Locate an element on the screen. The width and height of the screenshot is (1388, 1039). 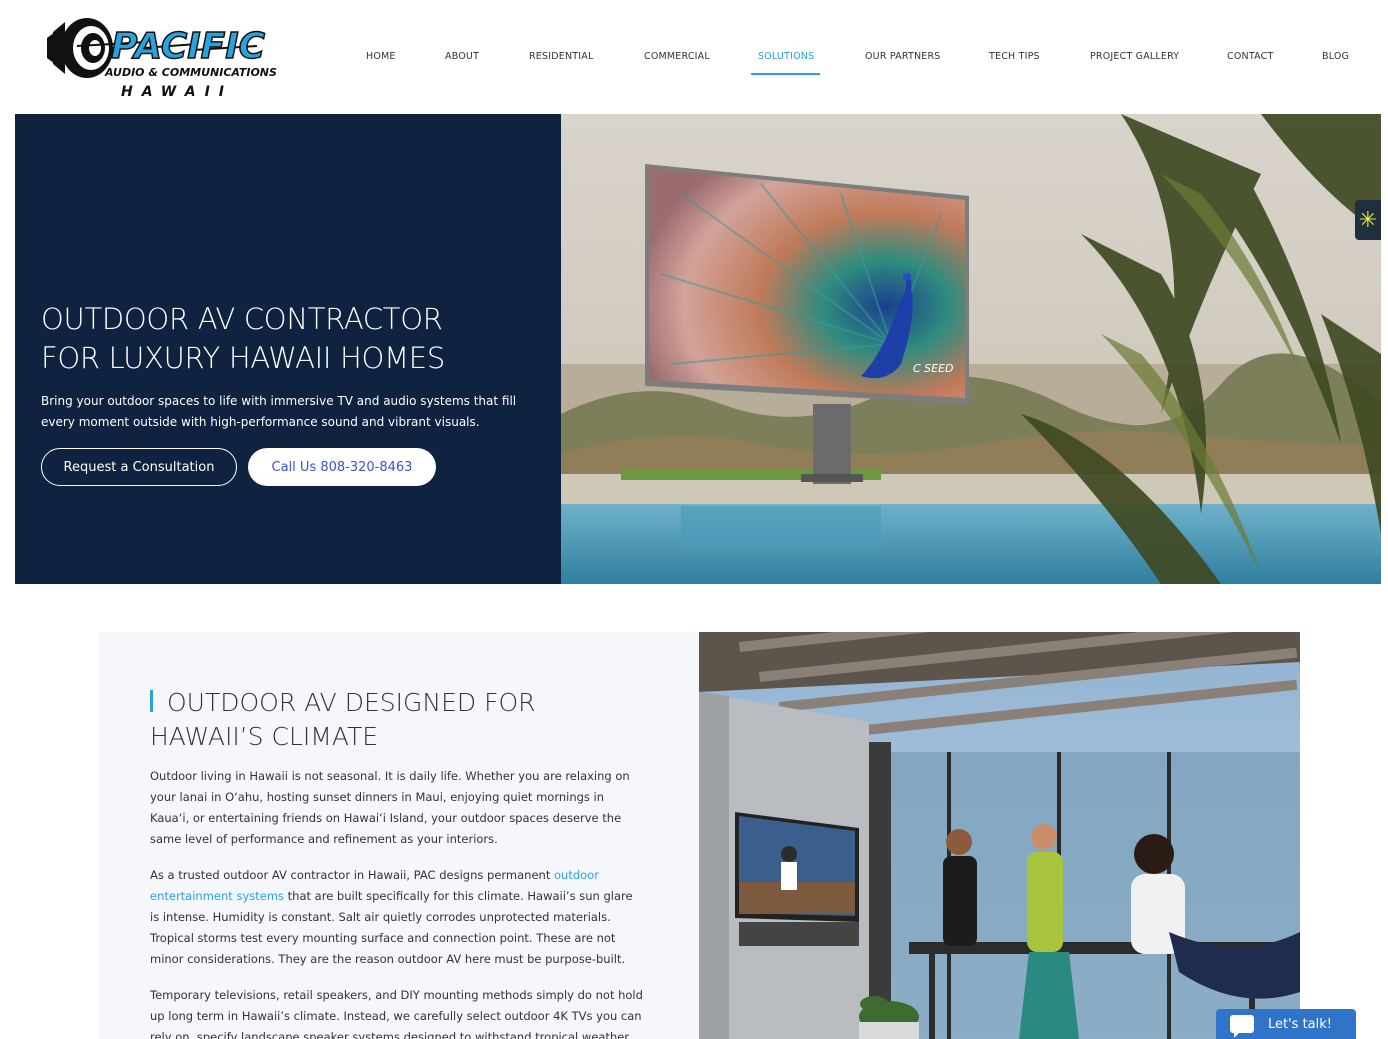
chat-label: Let's talk! is located at coordinates (1300, 1024).